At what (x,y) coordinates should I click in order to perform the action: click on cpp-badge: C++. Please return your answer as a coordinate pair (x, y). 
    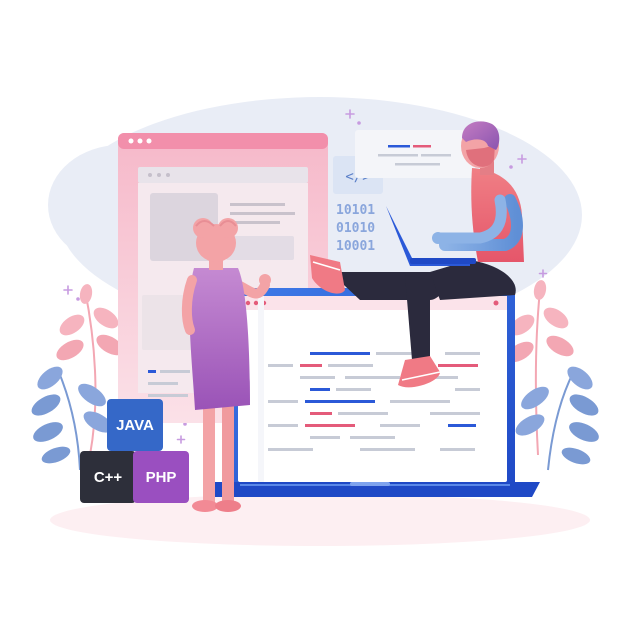
    Looking at the image, I should click on (108, 477).